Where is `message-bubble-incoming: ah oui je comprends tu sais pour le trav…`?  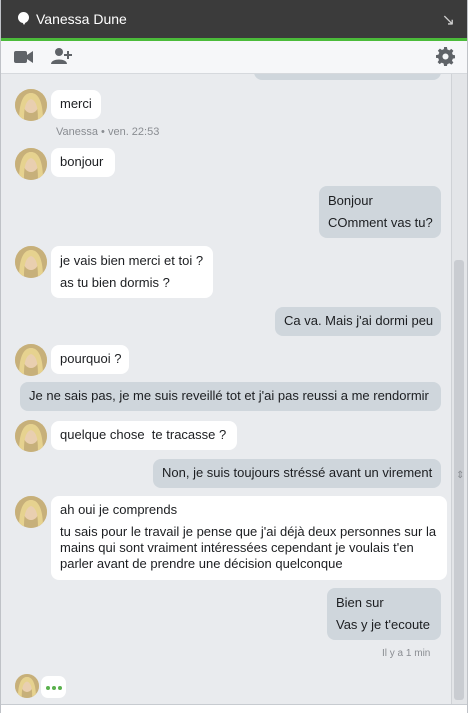
message-bubble-incoming: ah oui je comprends tu sais pour le trav… is located at coordinates (249, 538).